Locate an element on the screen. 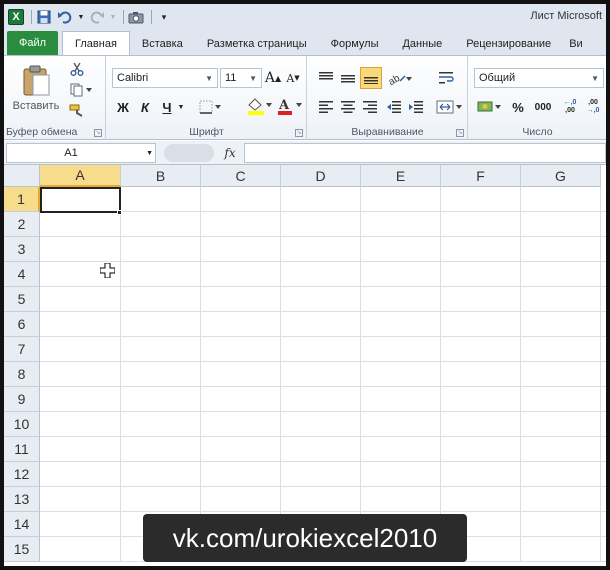 This screenshot has height=570, width=610. active-cell is located at coordinates (80, 200).